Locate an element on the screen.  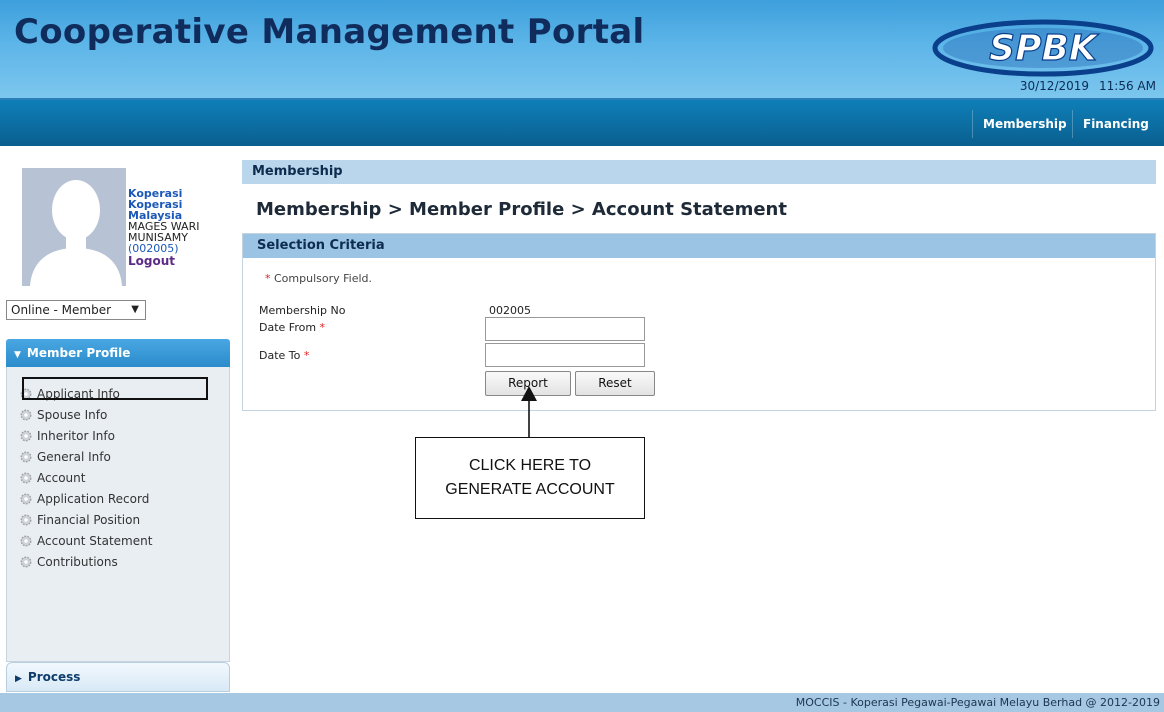
role-select: Online - Member ▼ is located at coordinates (76, 310).